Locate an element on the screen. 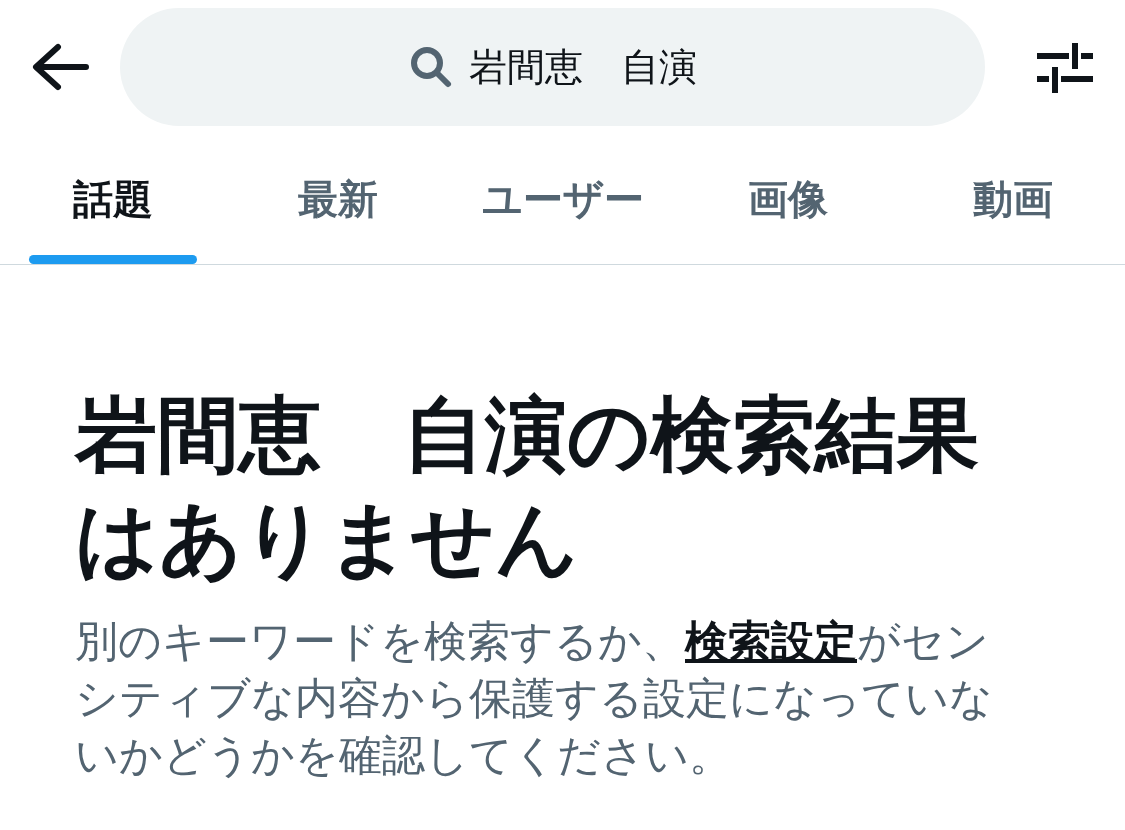  tab: ユーザー is located at coordinates (562, 199).